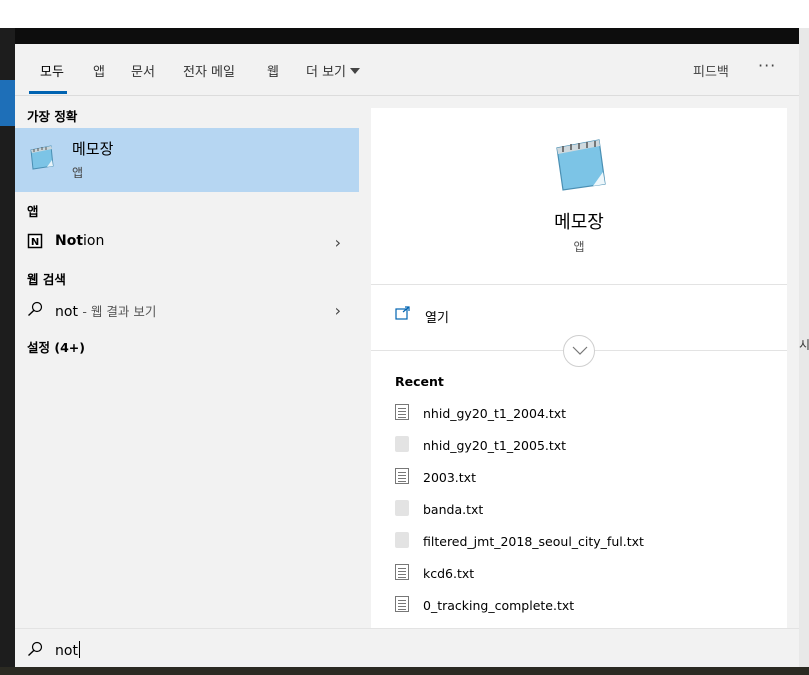  I want to click on tab-apps: 앱, so click(99, 70).